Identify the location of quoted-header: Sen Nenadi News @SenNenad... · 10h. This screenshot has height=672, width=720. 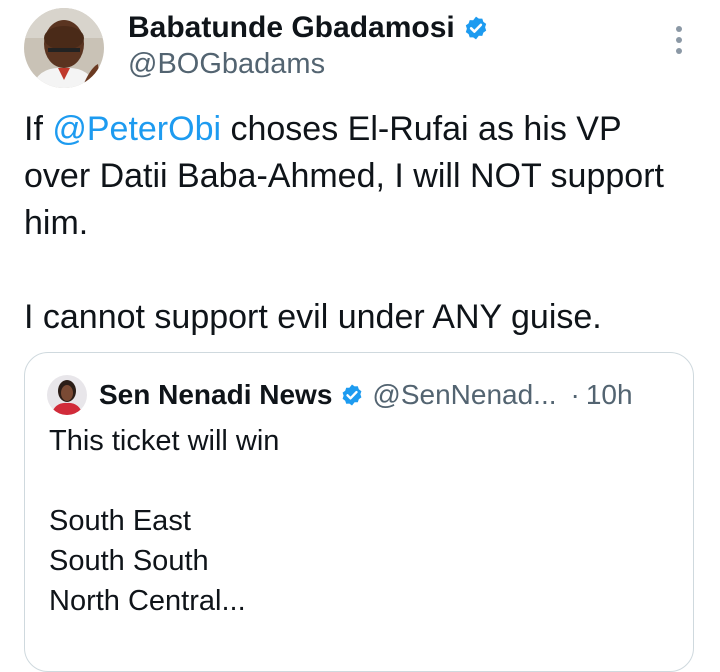
(366, 395).